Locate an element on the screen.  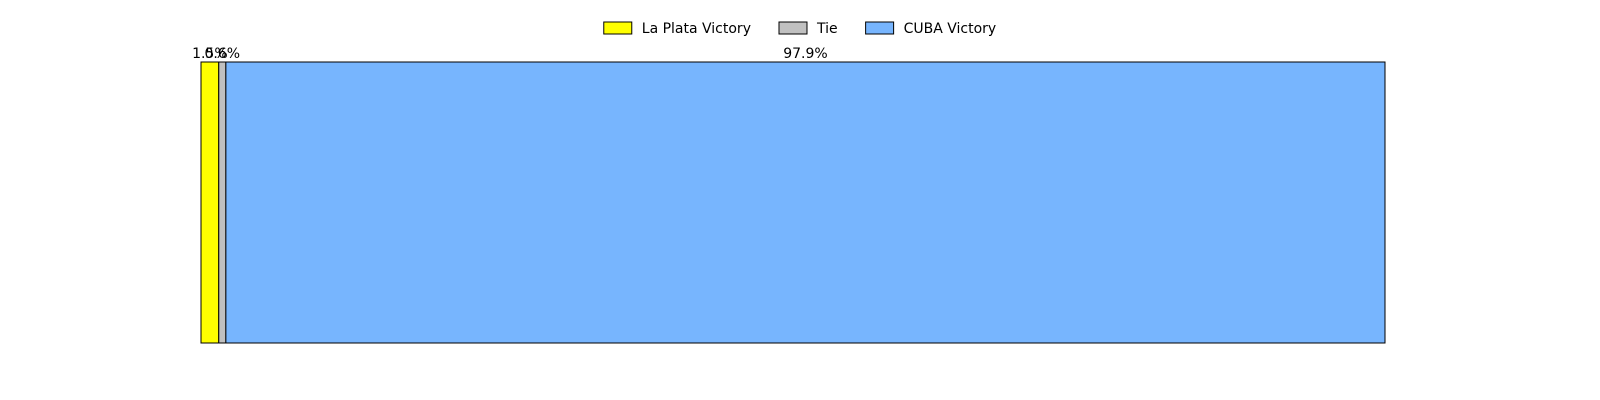
legend-item-tie: Tie is located at coordinates (808, 29).